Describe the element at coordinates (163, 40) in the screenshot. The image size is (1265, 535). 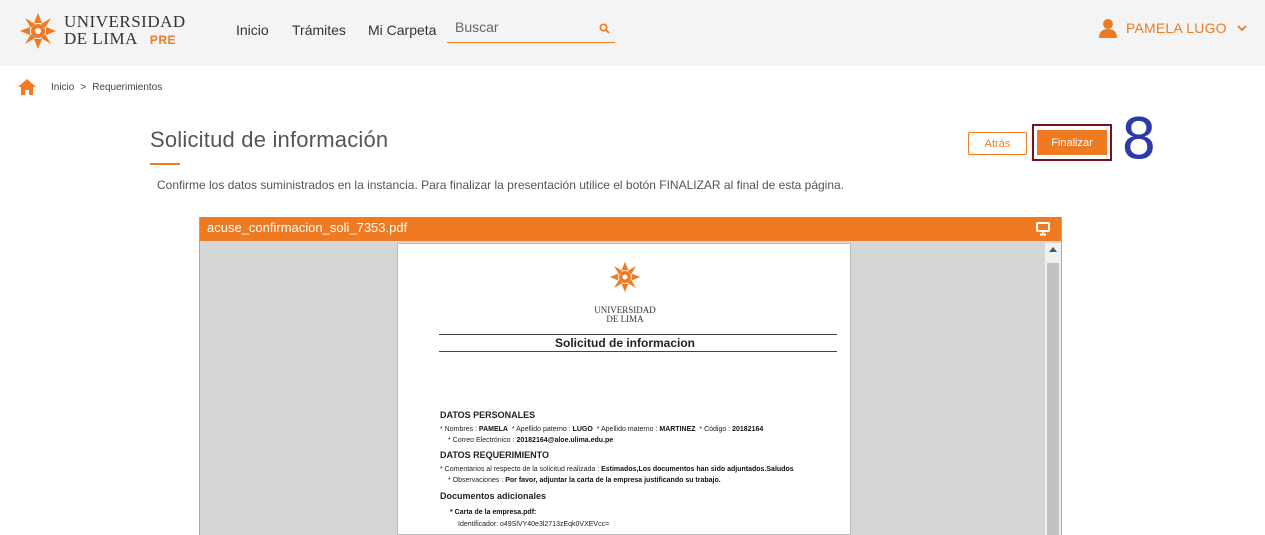
I see `brand-tag: PRE` at that location.